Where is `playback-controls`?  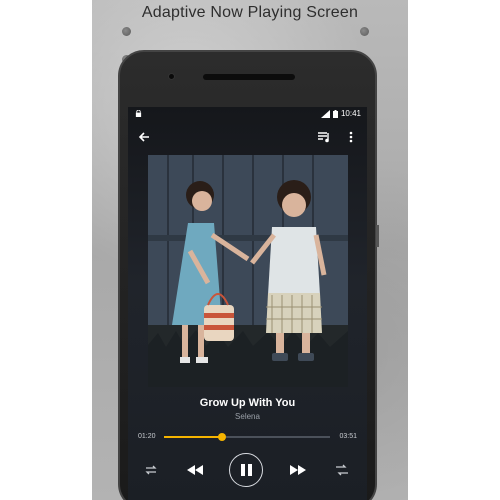 playback-controls is located at coordinates (247, 470).